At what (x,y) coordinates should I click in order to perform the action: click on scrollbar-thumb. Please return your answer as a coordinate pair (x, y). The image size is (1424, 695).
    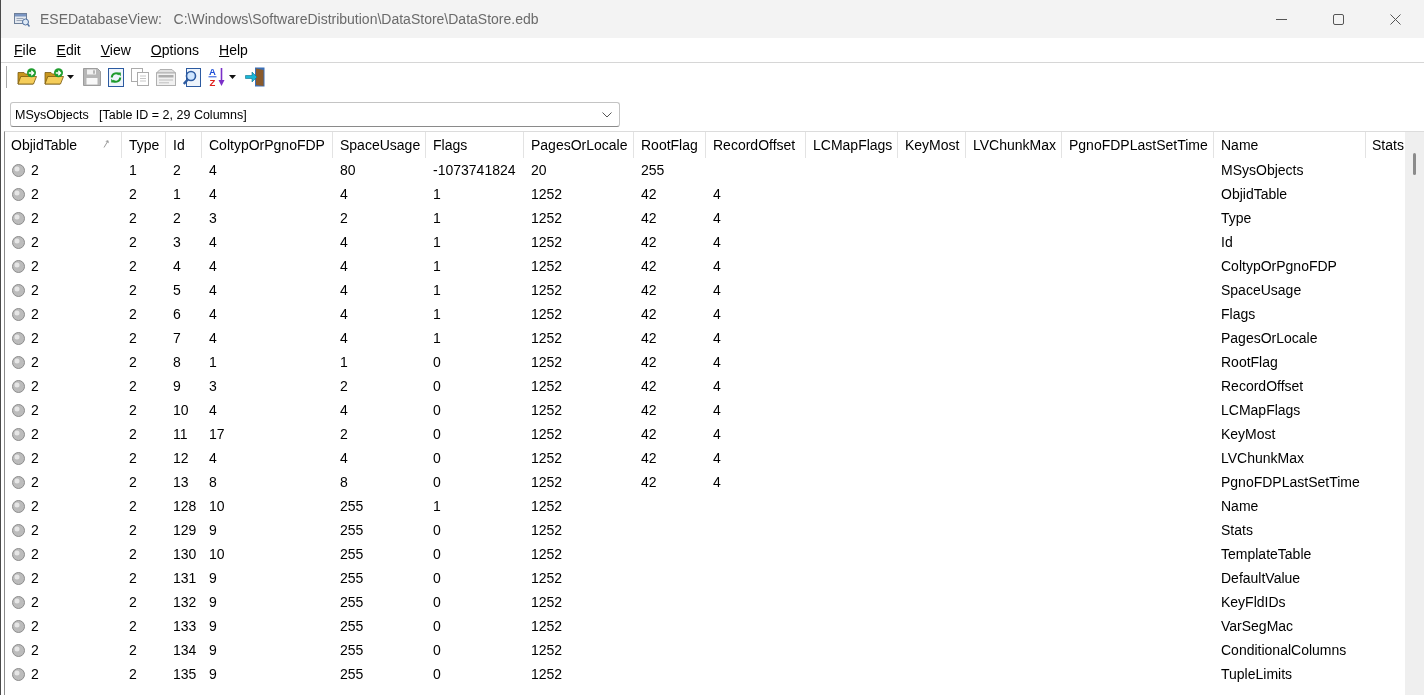
    Looking at the image, I should click on (1414, 164).